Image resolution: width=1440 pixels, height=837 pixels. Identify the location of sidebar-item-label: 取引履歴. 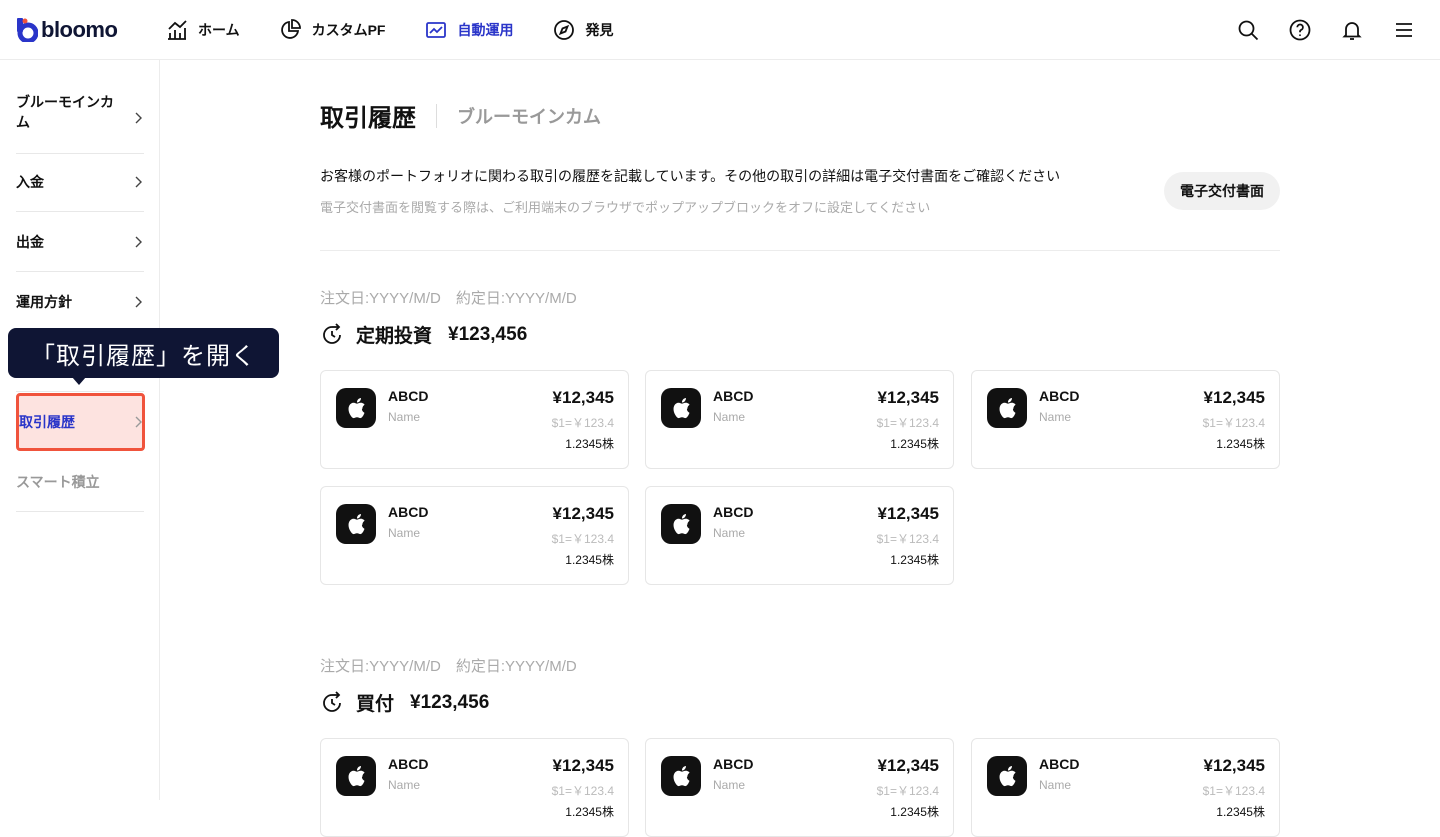
(47, 422).